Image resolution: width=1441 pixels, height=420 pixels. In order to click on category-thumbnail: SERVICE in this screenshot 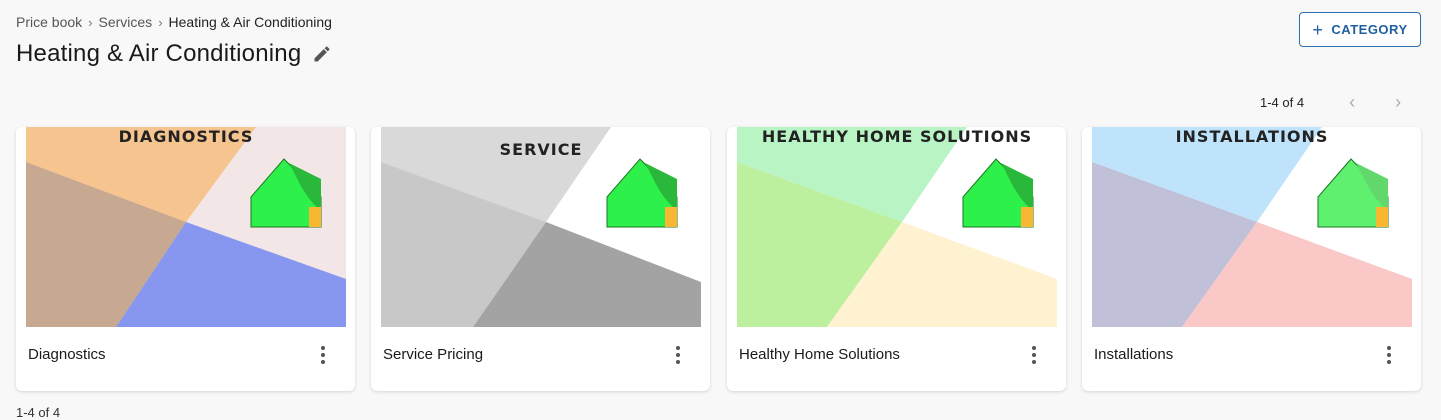, I will do `click(541, 227)`.